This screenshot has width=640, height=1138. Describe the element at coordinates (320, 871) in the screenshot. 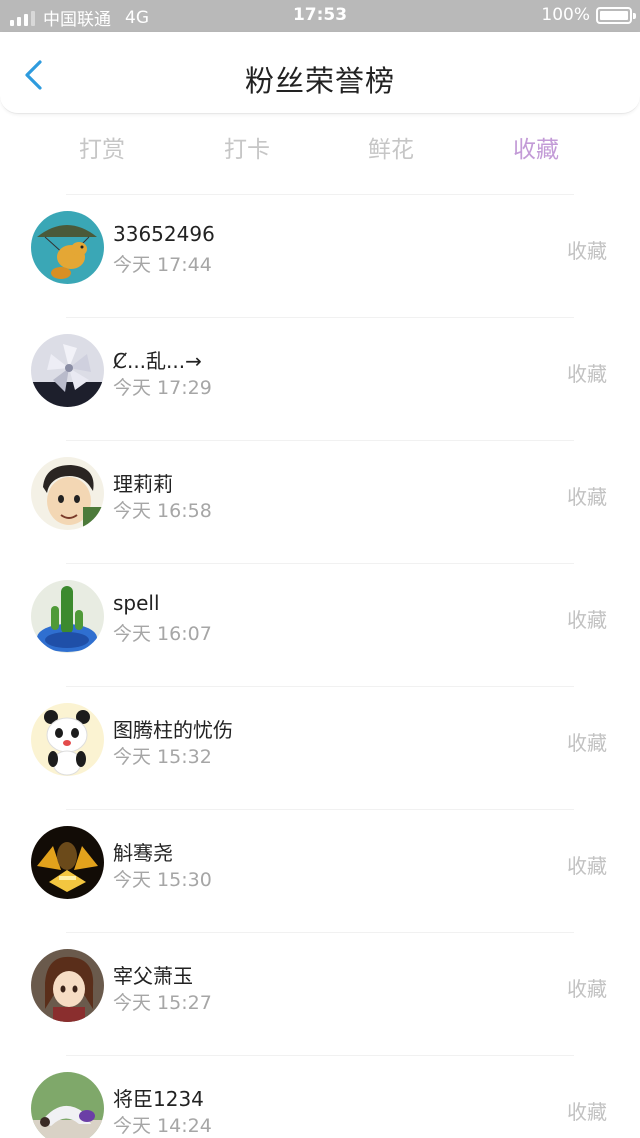

I see `list-item: 斛骞尧 今天 15:30 收藏` at that location.